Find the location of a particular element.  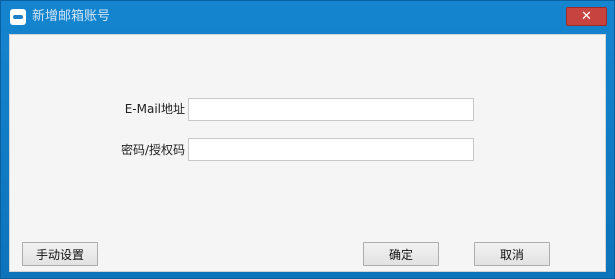

manual-settings-label: 手动设置 is located at coordinates (59, 254).